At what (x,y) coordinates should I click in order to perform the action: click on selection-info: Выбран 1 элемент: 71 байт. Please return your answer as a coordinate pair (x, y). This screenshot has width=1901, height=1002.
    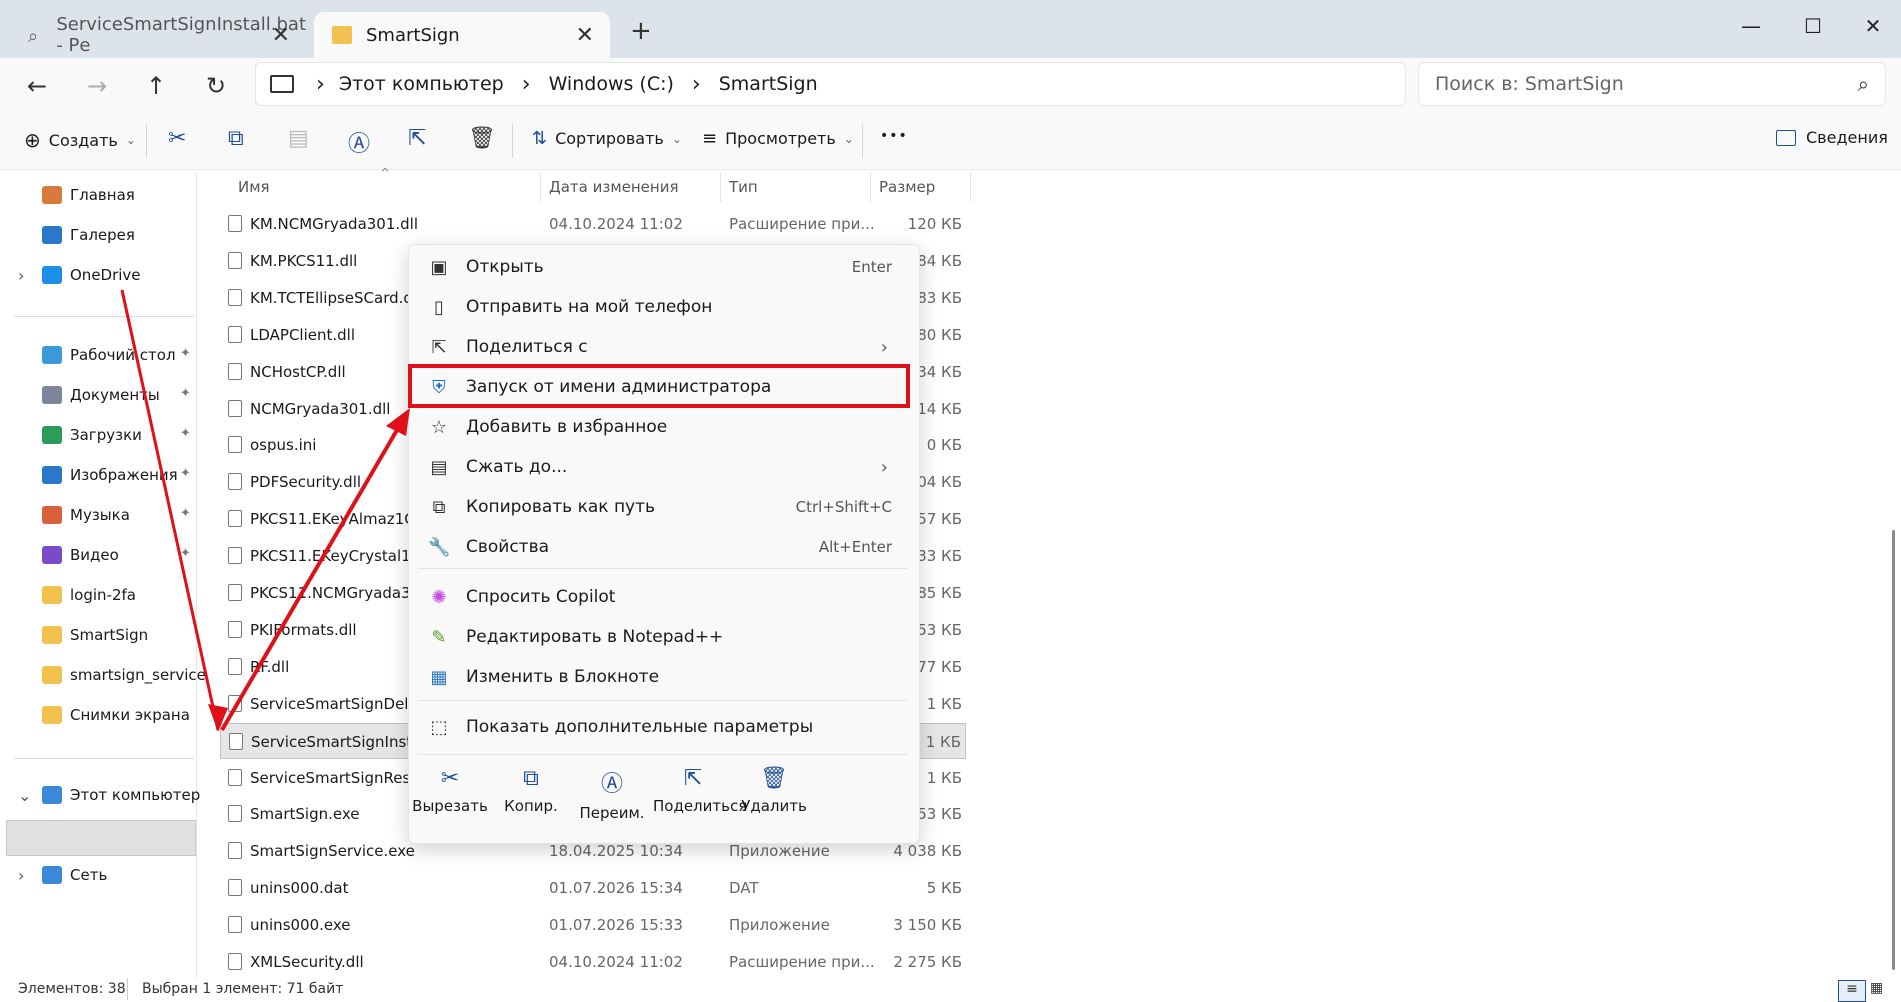
    Looking at the image, I should click on (243, 989).